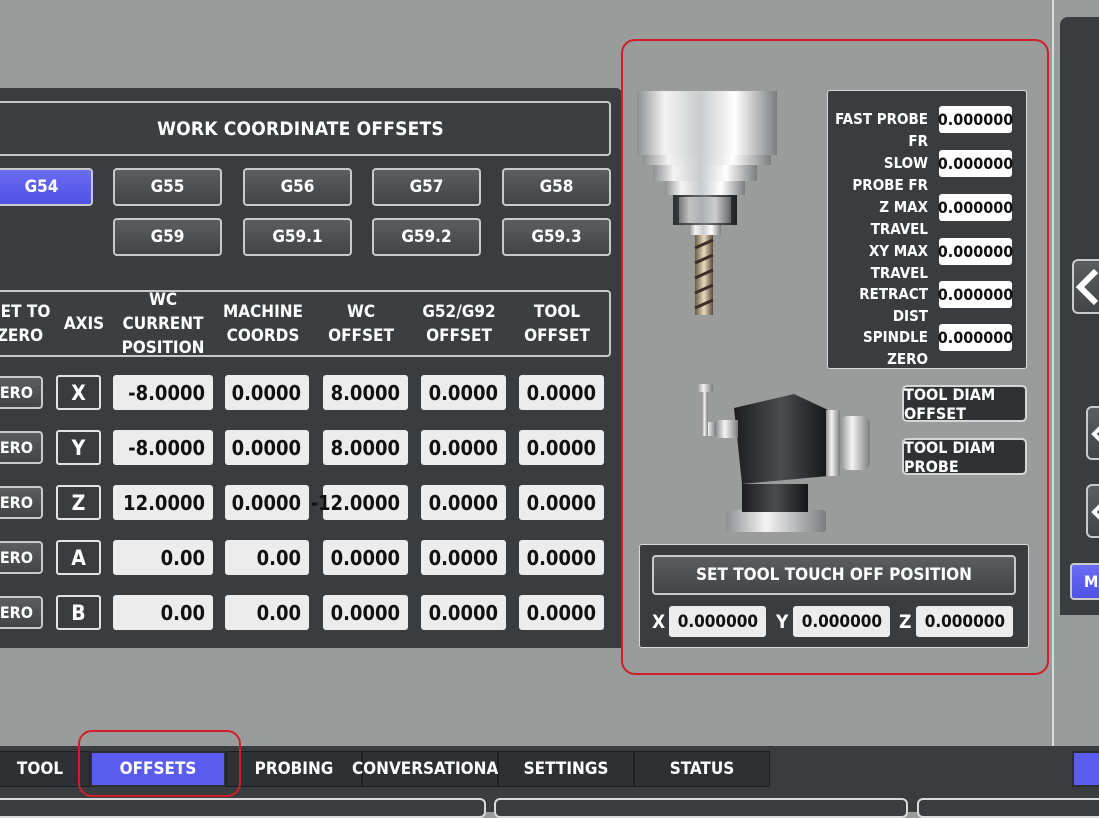 Image resolution: width=1099 pixels, height=818 pixels. Describe the element at coordinates (430, 769) in the screenshot. I see `tab-conversational: CONVERSATIONAL` at that location.